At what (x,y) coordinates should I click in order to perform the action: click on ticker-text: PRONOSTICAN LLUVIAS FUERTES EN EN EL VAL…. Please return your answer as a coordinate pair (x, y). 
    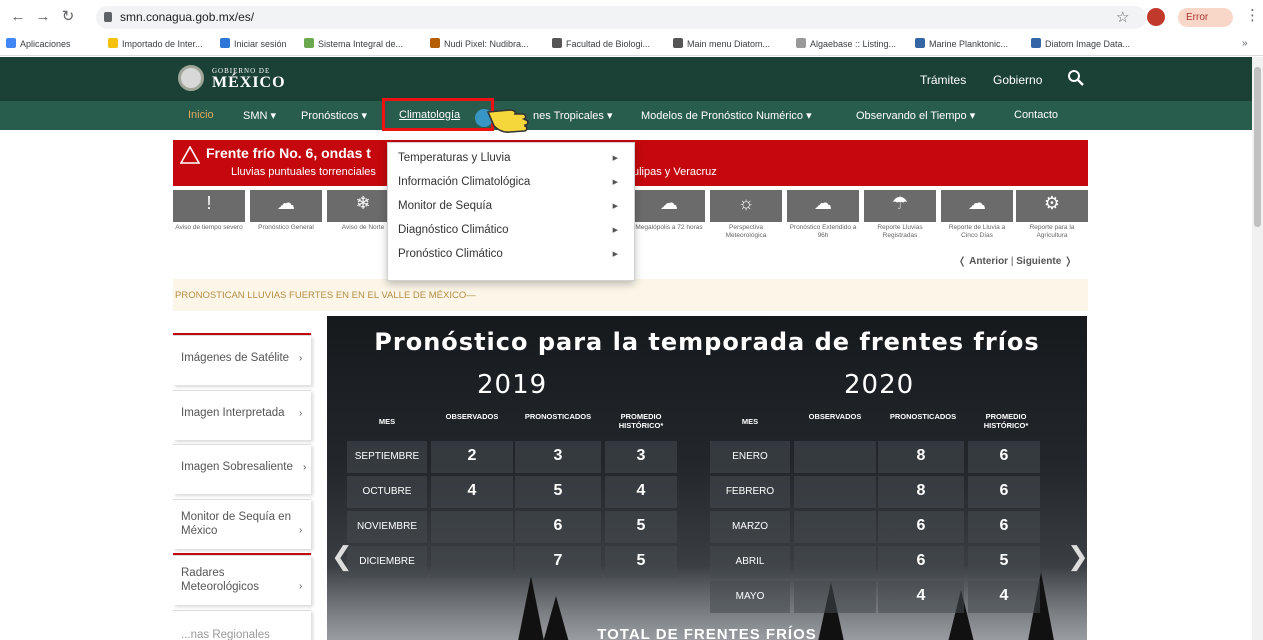
    Looking at the image, I should click on (325, 295).